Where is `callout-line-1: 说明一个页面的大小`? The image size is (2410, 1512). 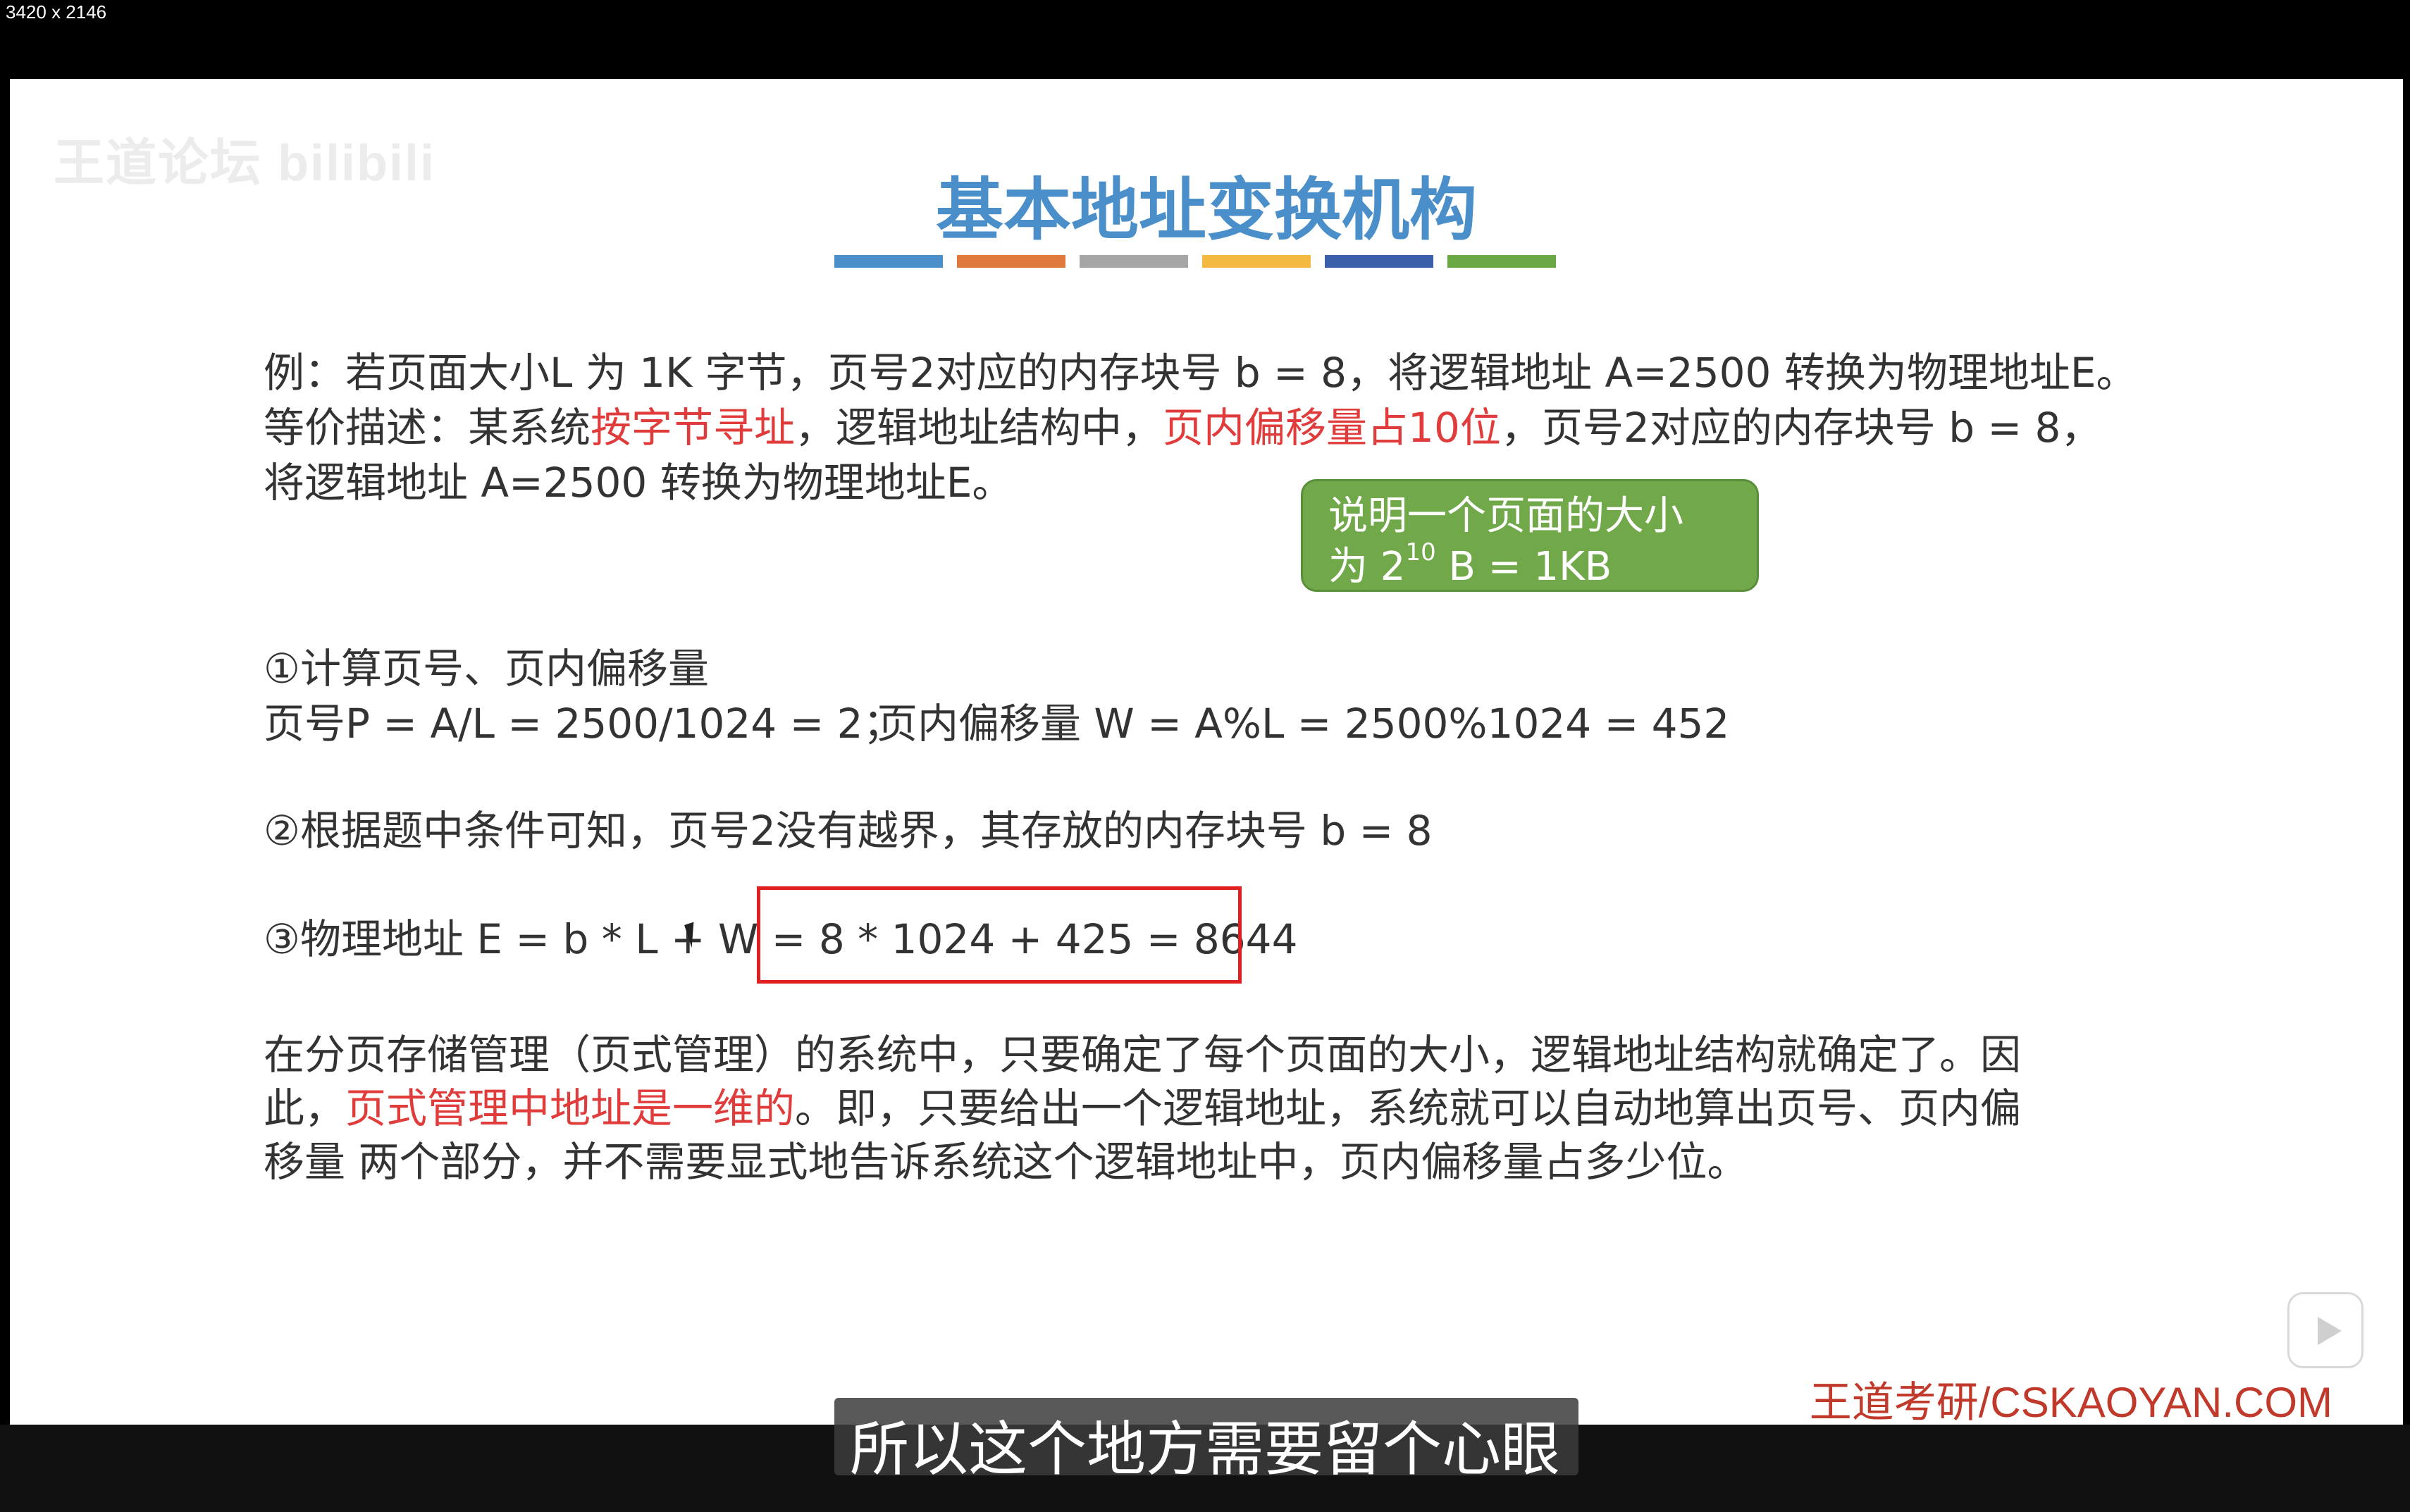
callout-line-1: 说明一个页面的大小 is located at coordinates (1505, 516).